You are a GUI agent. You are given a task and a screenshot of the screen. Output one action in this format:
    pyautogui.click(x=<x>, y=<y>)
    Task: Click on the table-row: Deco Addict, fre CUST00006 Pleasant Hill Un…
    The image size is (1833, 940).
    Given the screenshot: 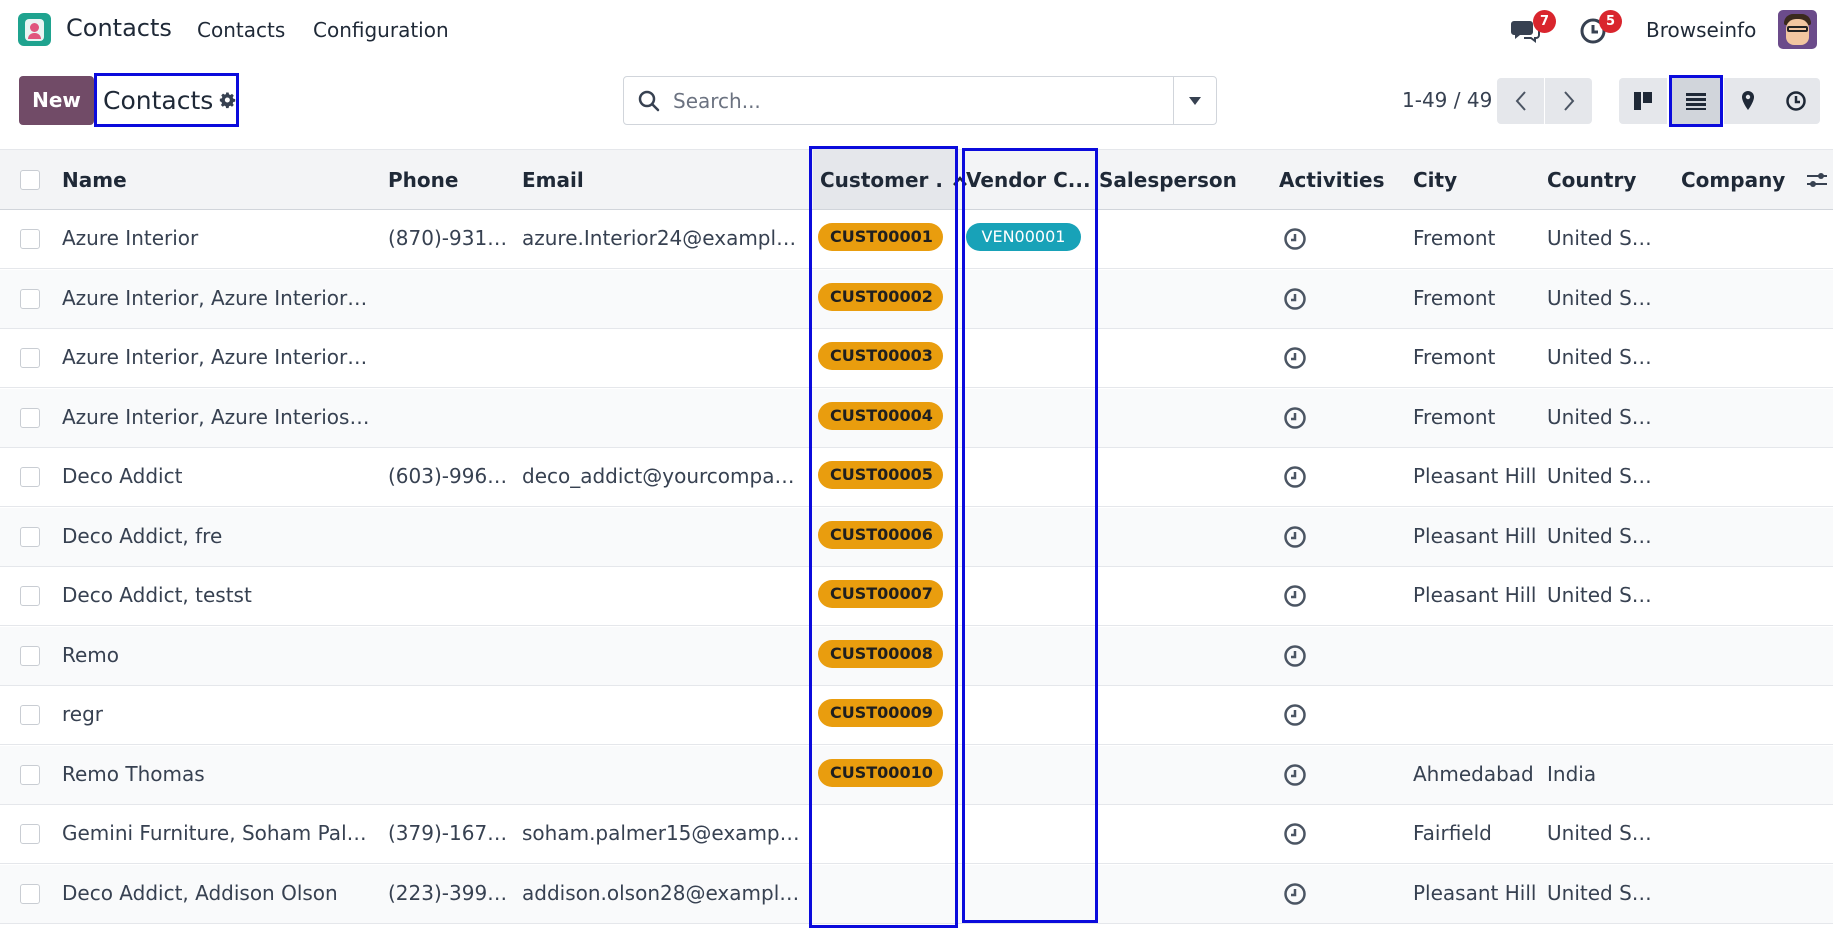 What is the action you would take?
    pyautogui.click(x=916, y=537)
    